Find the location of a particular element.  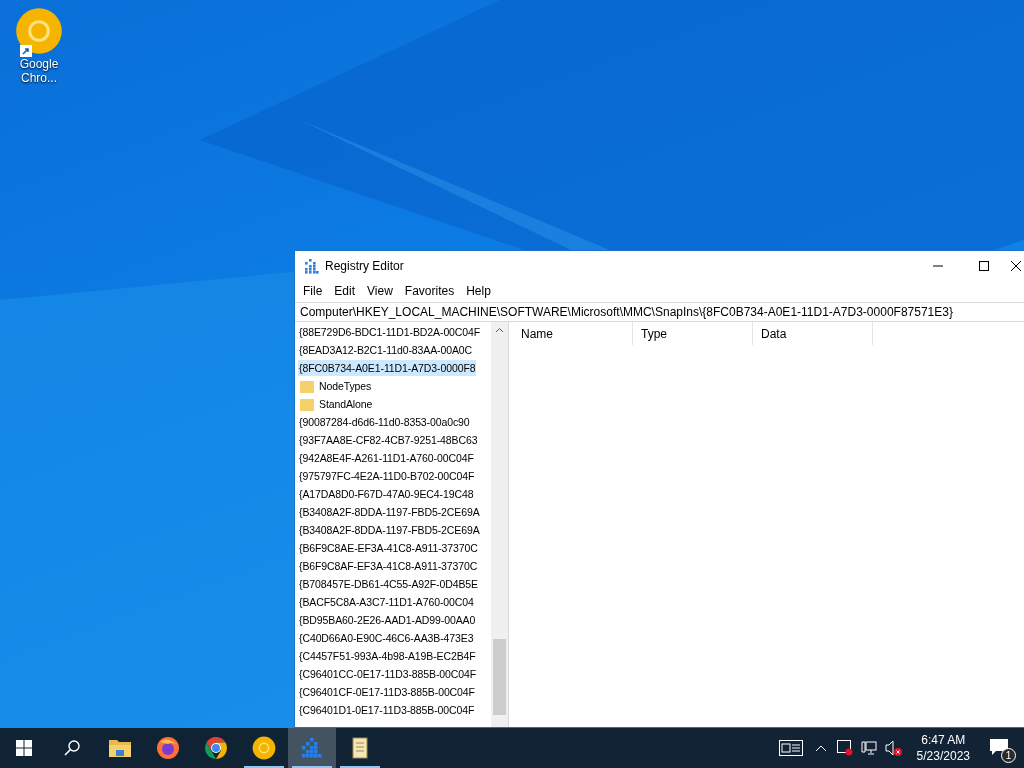

tree-item: {BACF5C8A-A3C7-11D1-A760-00C04 is located at coordinates (386, 602).